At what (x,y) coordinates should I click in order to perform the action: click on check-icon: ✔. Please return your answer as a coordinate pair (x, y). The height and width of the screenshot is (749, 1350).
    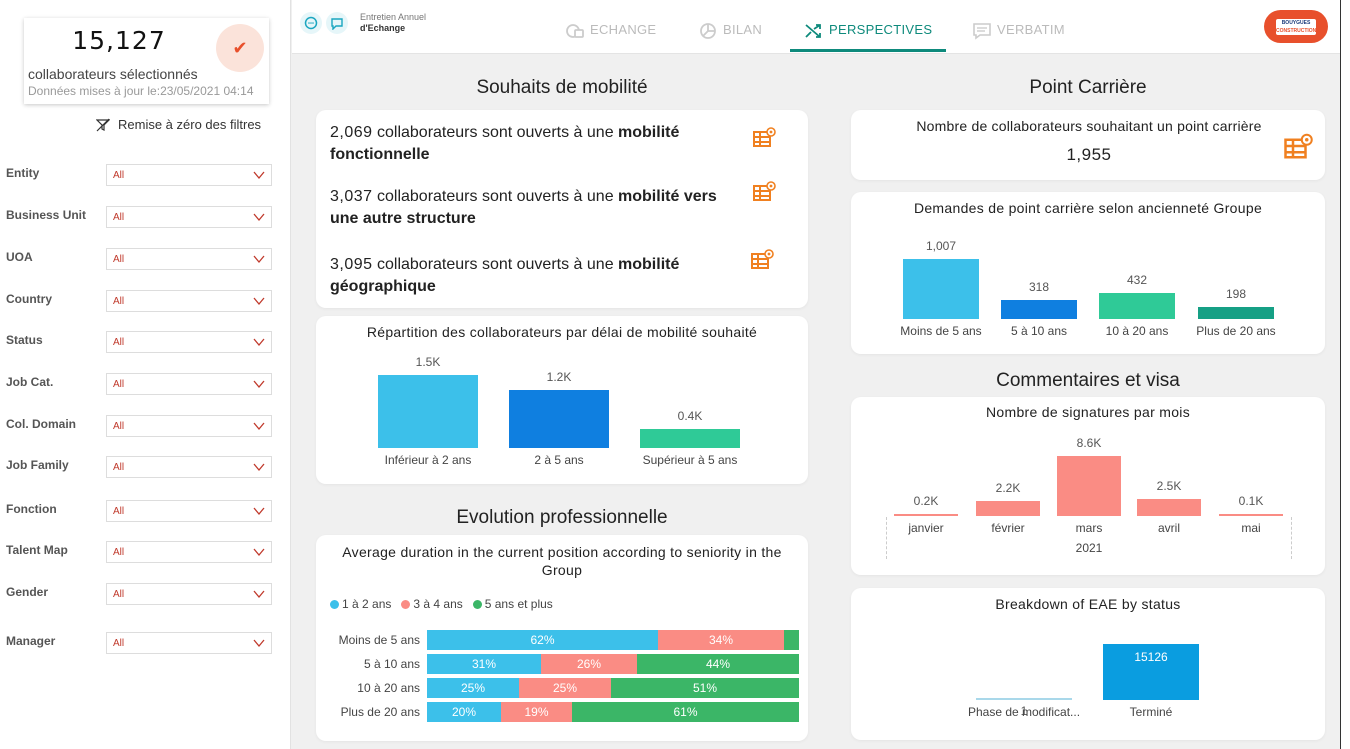
    Looking at the image, I should click on (240, 48).